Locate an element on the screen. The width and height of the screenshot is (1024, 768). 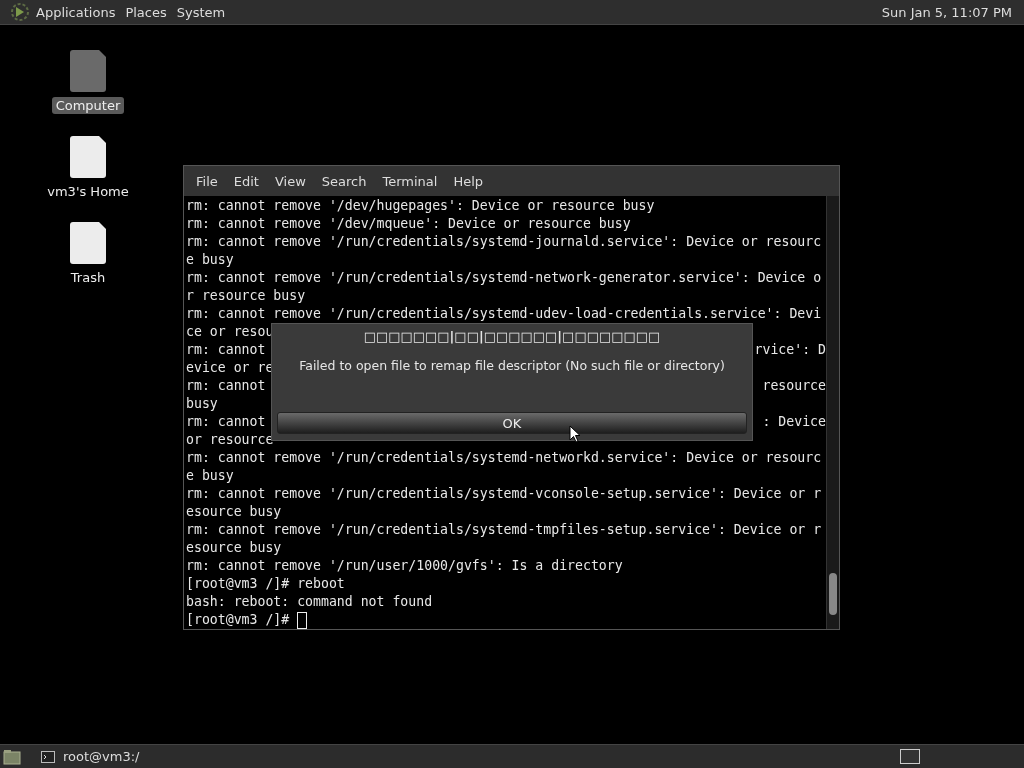
terminal-line: : Device is located at coordinates (794, 422).